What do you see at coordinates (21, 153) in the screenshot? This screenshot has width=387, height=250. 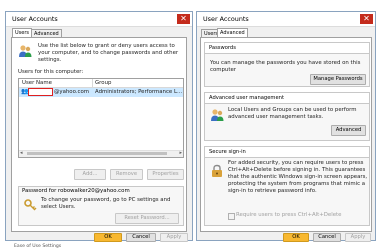 I see `scroll-left-icon: ◂` at bounding box center [21, 153].